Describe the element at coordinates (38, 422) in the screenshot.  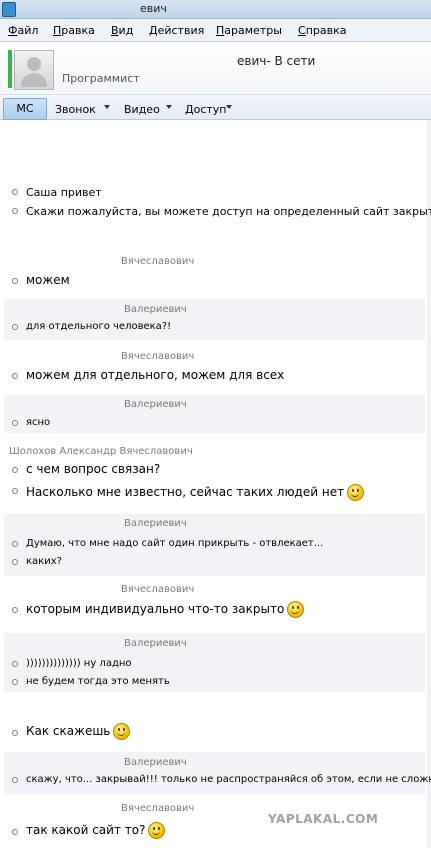
I see `message-text: ясно` at that location.